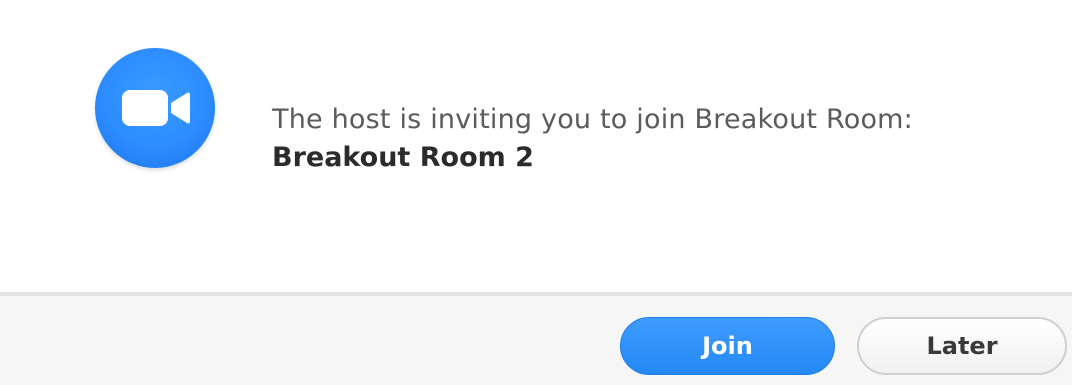 The height and width of the screenshot is (385, 1072). Describe the element at coordinates (962, 346) in the screenshot. I see `later-button: Later` at that location.